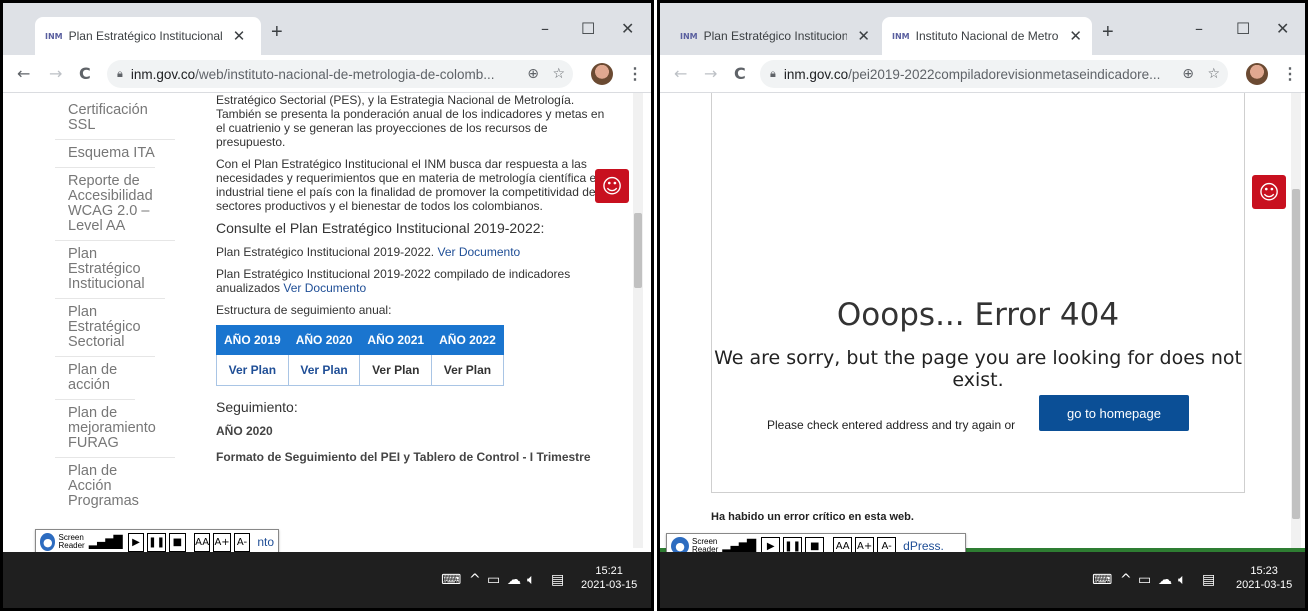 This screenshot has width=1308, height=611. I want to click on screen-reader-label: Screen Reader, so click(71, 541).